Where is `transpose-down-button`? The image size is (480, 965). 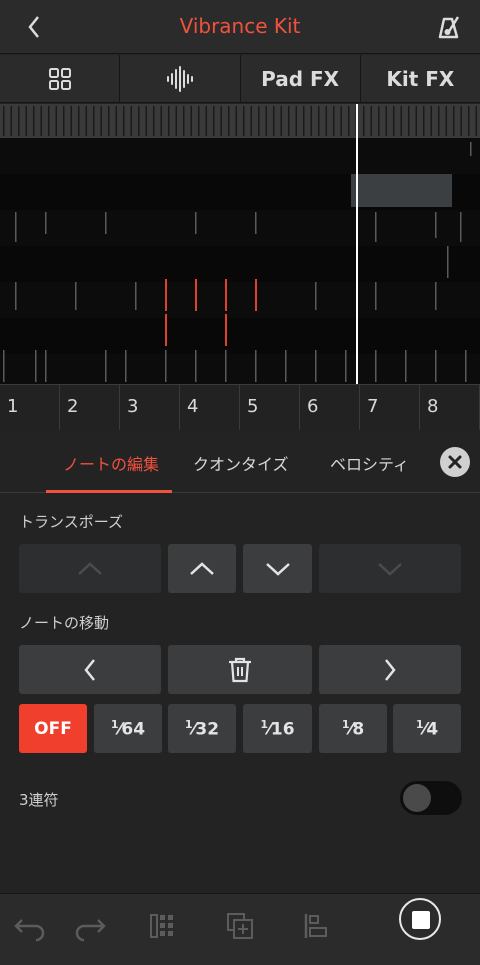 transpose-down-button is located at coordinates (277, 568).